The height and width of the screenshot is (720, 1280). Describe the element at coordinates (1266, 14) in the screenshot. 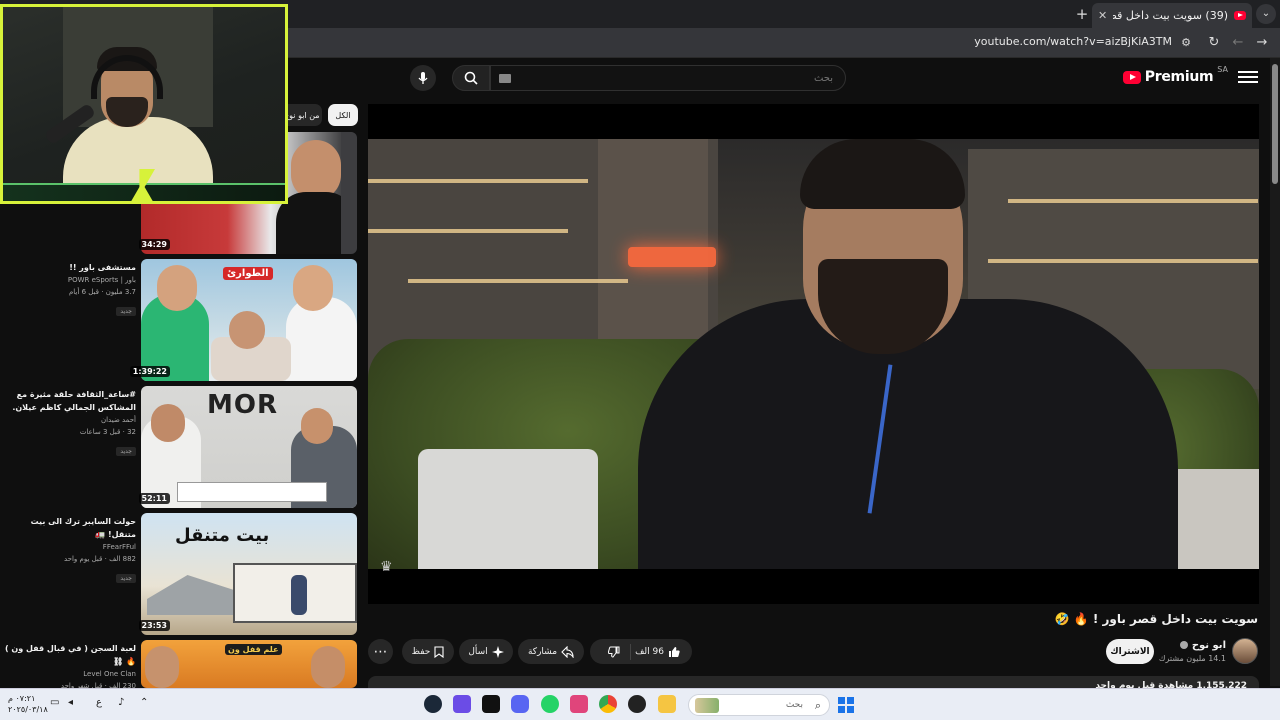

I see `tab-search-menu-icon: ⌄` at that location.